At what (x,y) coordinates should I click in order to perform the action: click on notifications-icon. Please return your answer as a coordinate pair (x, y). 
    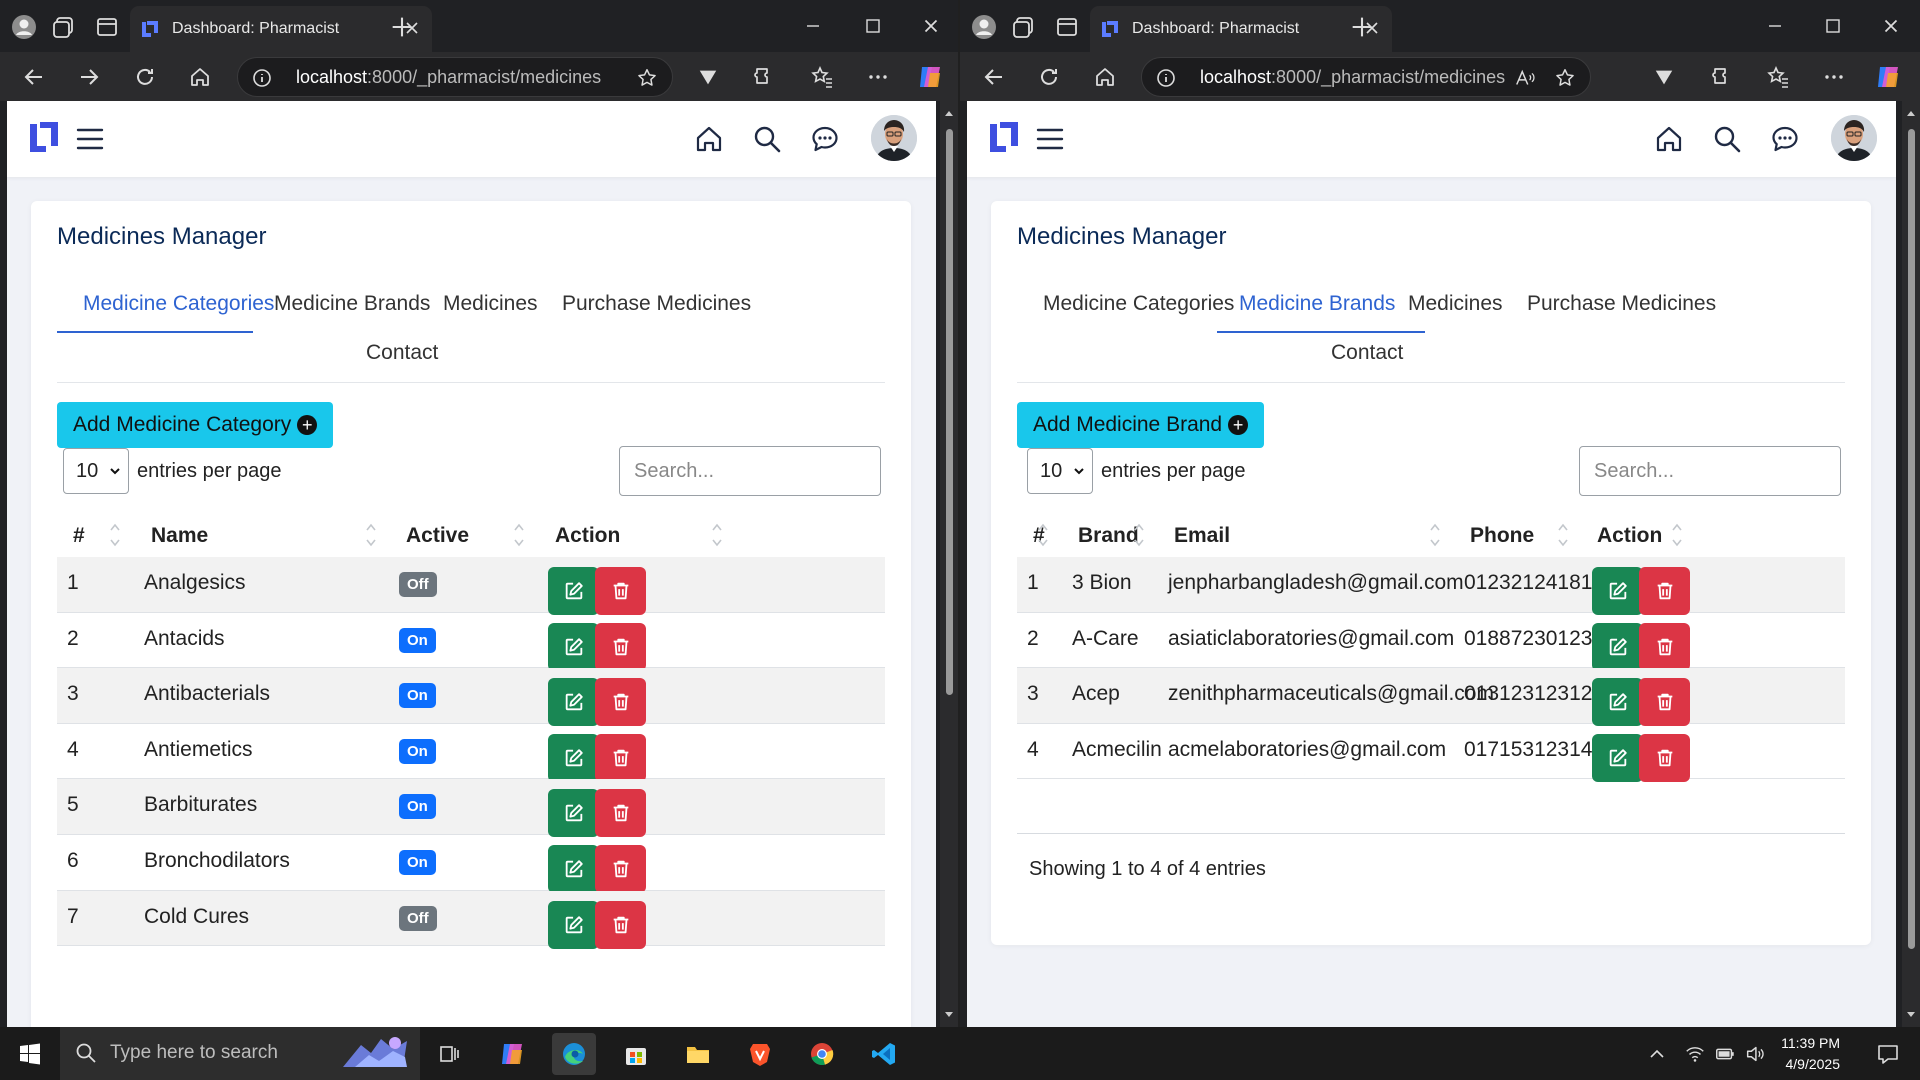
    Looking at the image, I should click on (1888, 1054).